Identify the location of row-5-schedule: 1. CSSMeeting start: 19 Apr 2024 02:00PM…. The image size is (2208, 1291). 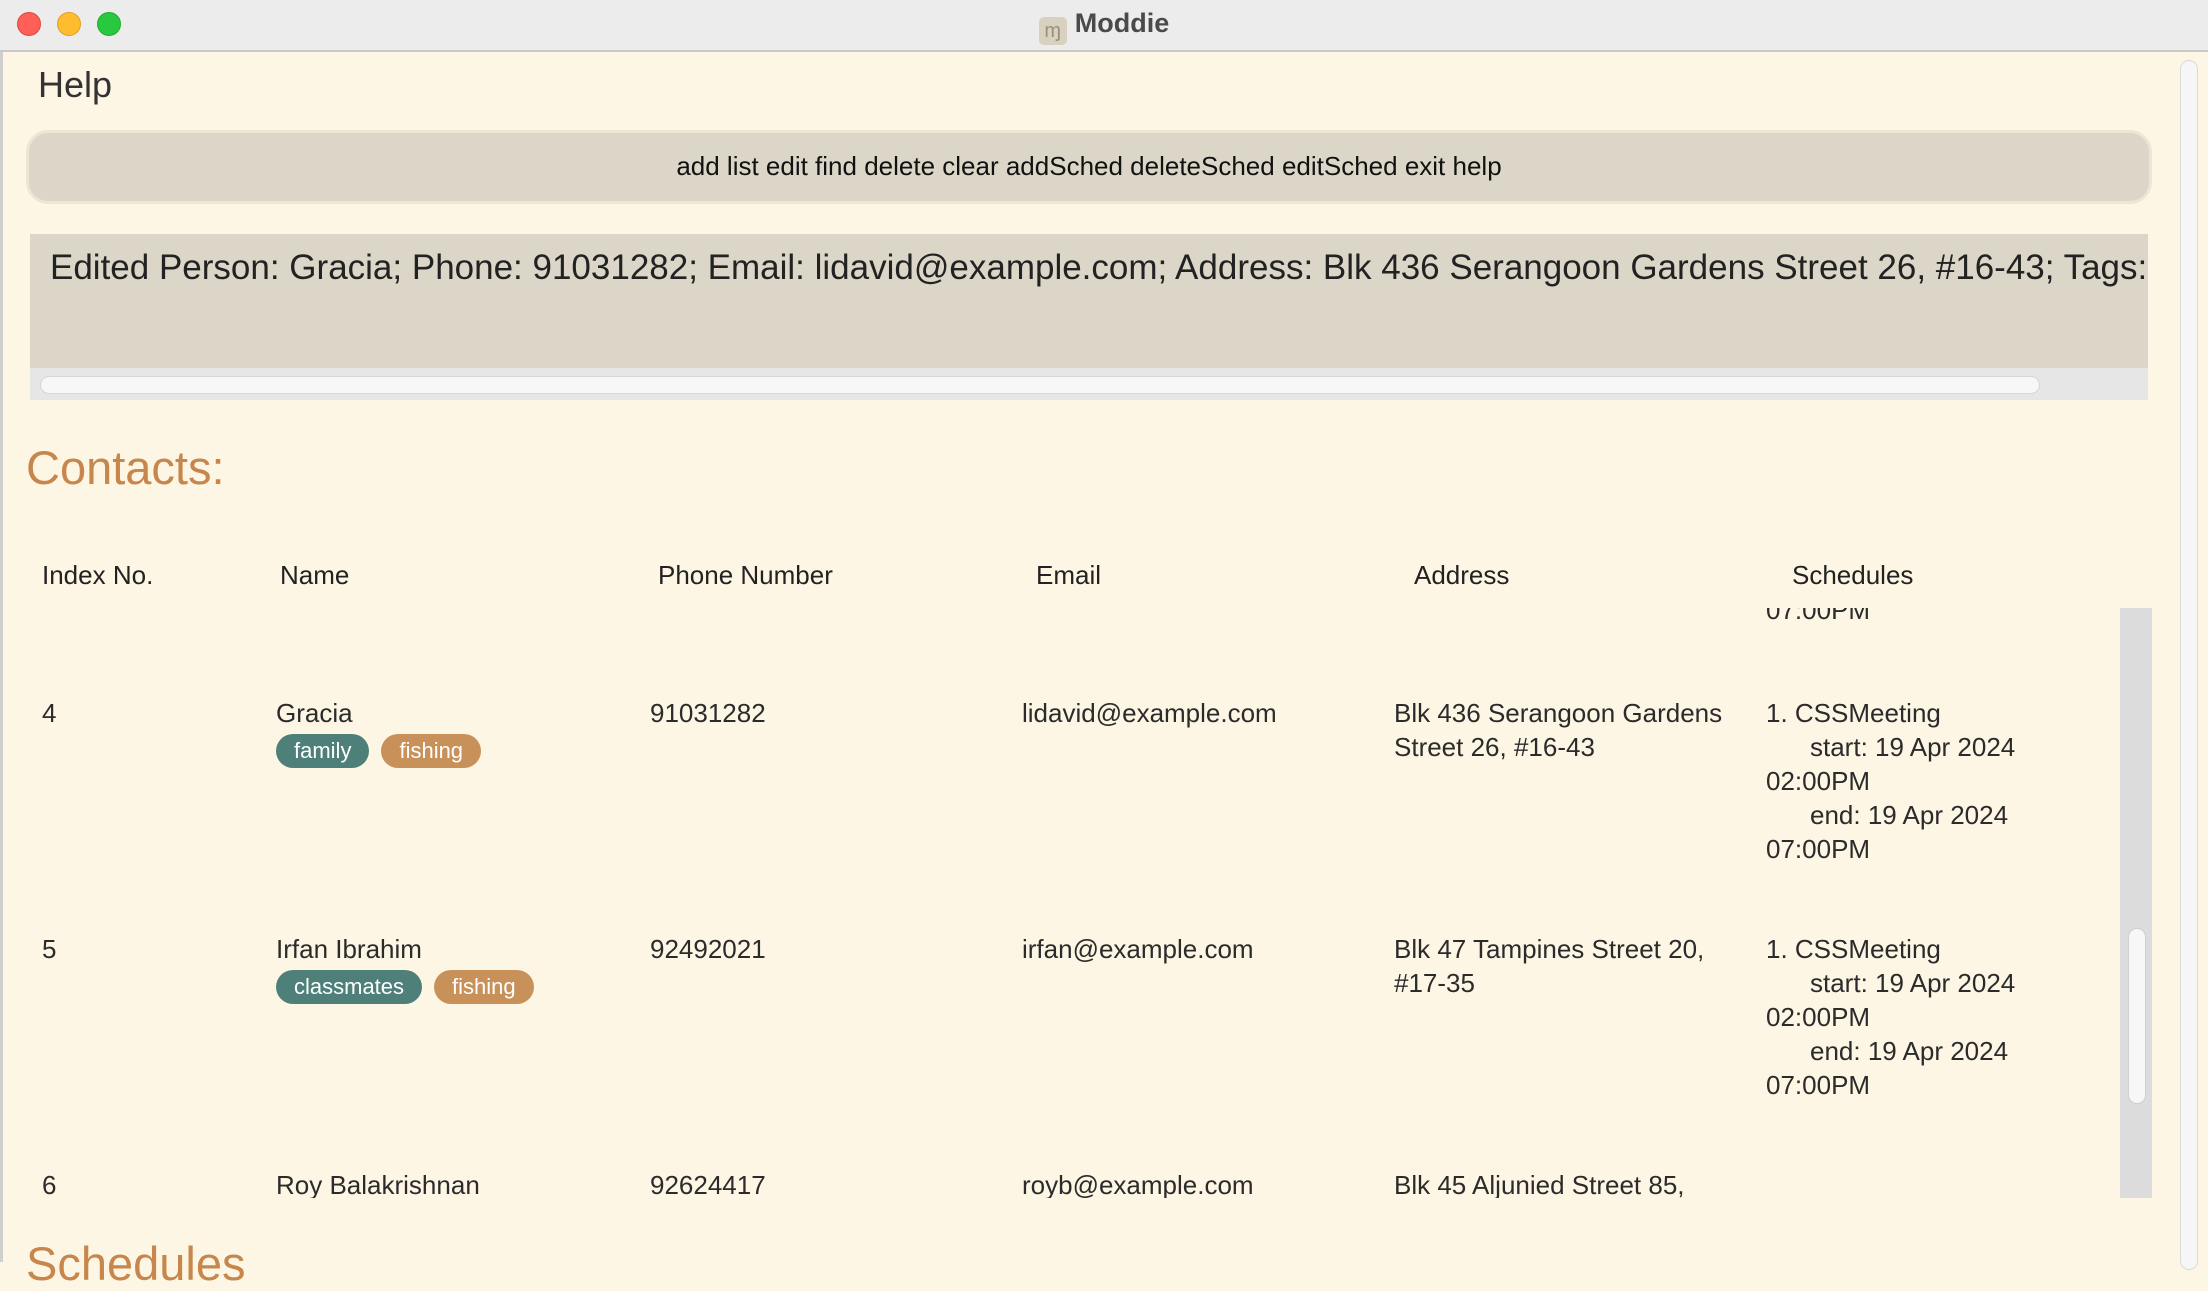
(1890, 1017).